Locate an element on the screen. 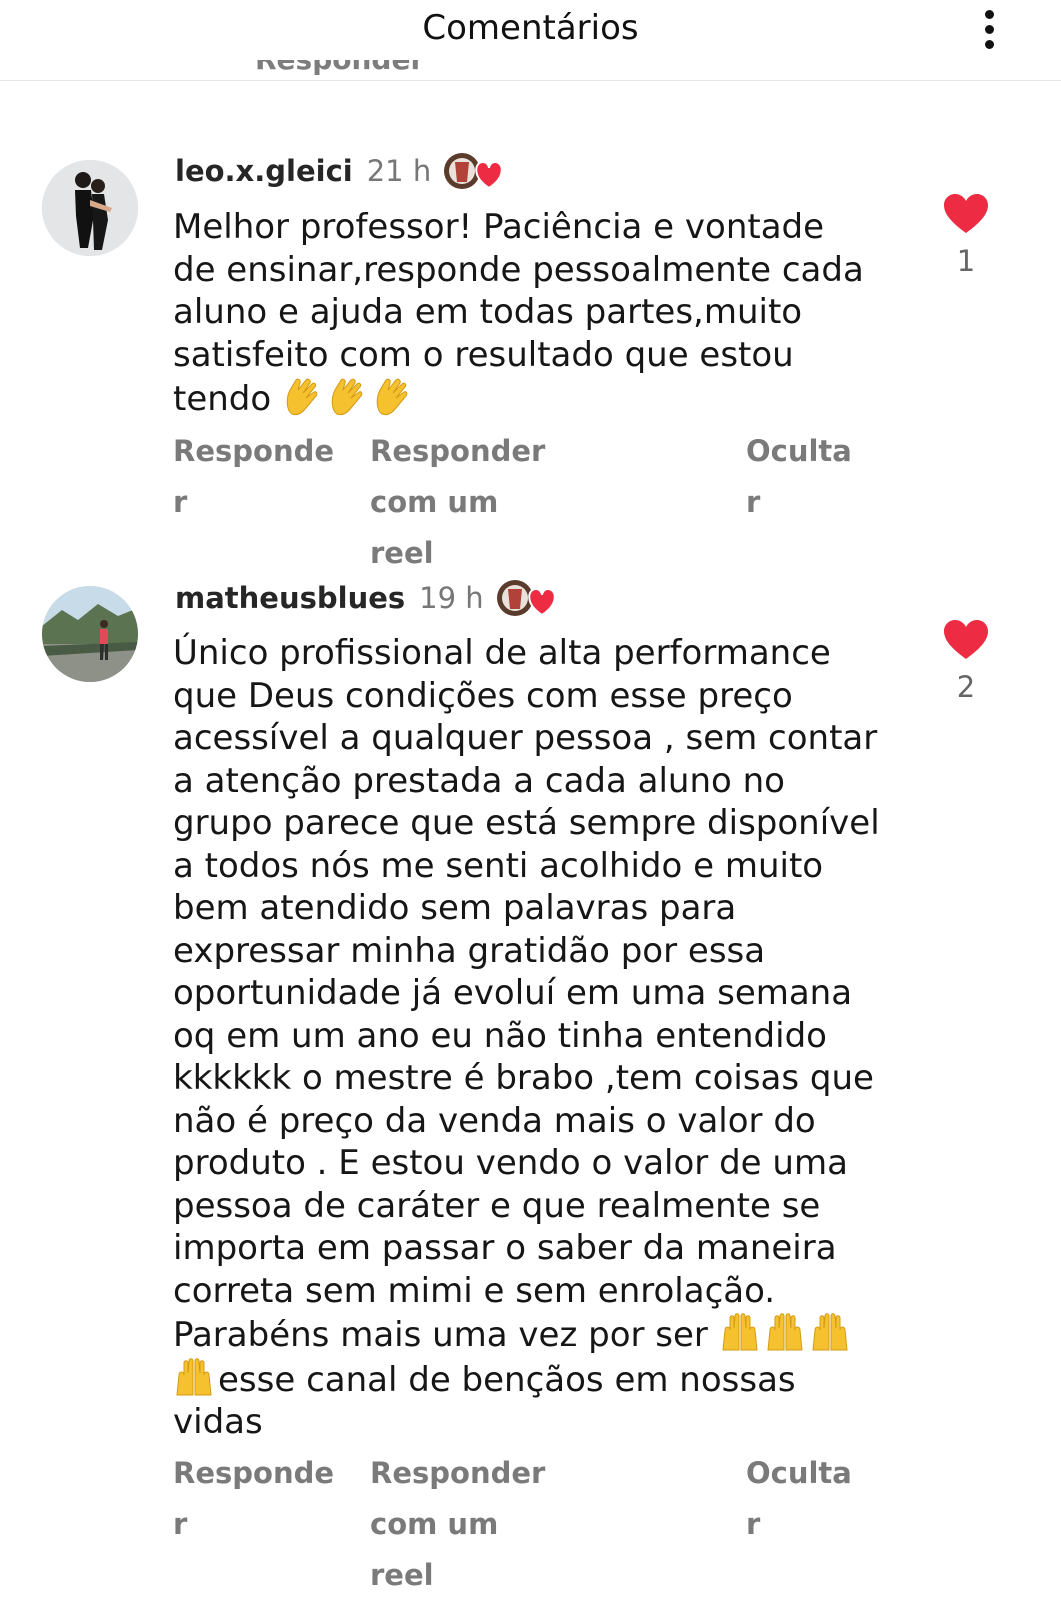 The height and width of the screenshot is (1601, 1061). comment-line: a todos nós me senti acolhido e muito is located at coordinates (498, 865).